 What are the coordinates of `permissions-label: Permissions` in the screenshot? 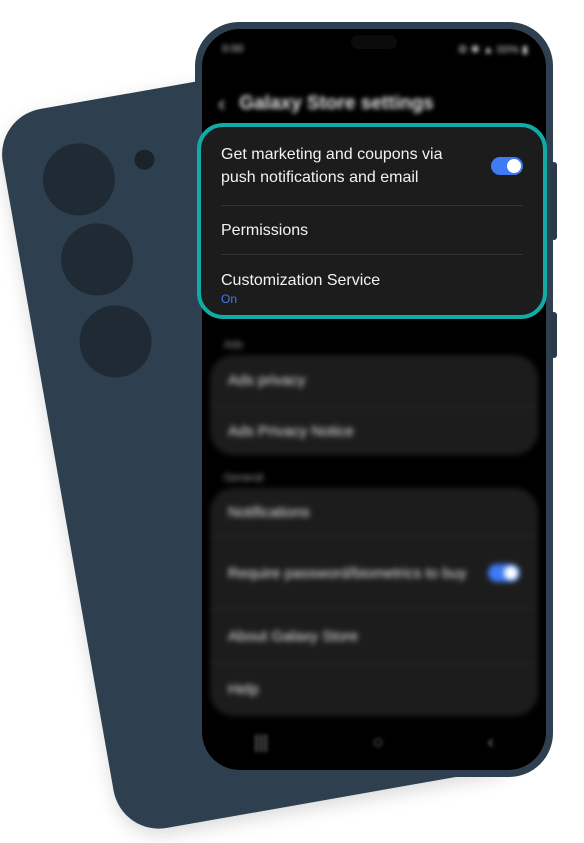 It's located at (265, 230).